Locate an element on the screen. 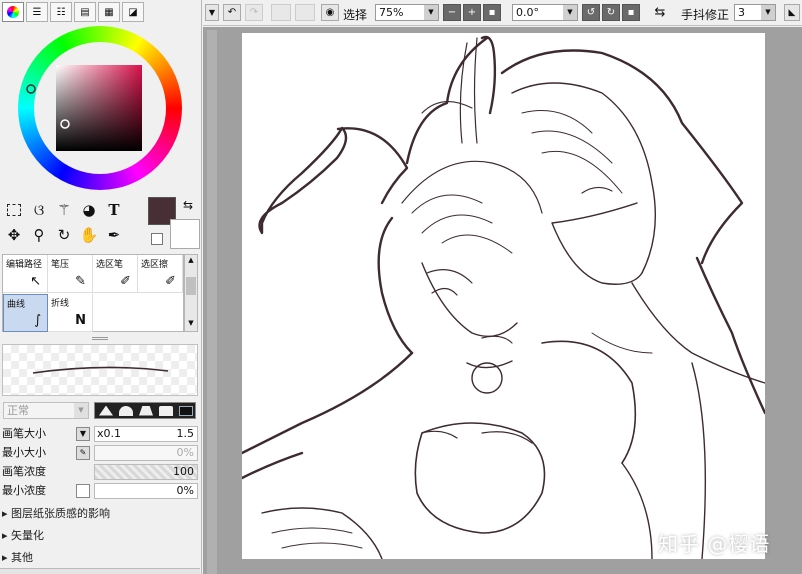 The height and width of the screenshot is (574, 802). size-multiplier-dropdown: ▼ is located at coordinates (83, 434).